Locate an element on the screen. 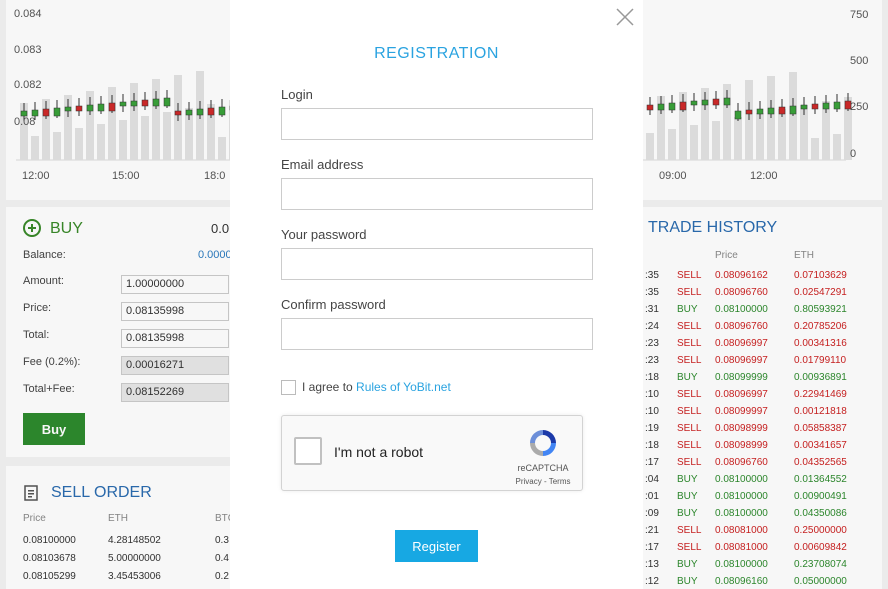 The width and height of the screenshot is (888, 589). agree-text: I agree to Rules of YoBit.net is located at coordinates (376, 387).